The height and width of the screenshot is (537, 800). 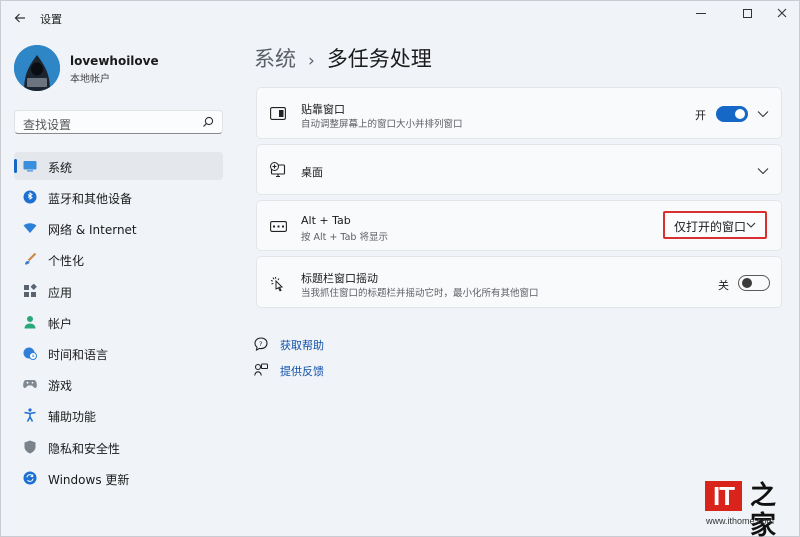 I want to click on sidebar-item-network: 网络 & Internet, so click(x=118, y=228).